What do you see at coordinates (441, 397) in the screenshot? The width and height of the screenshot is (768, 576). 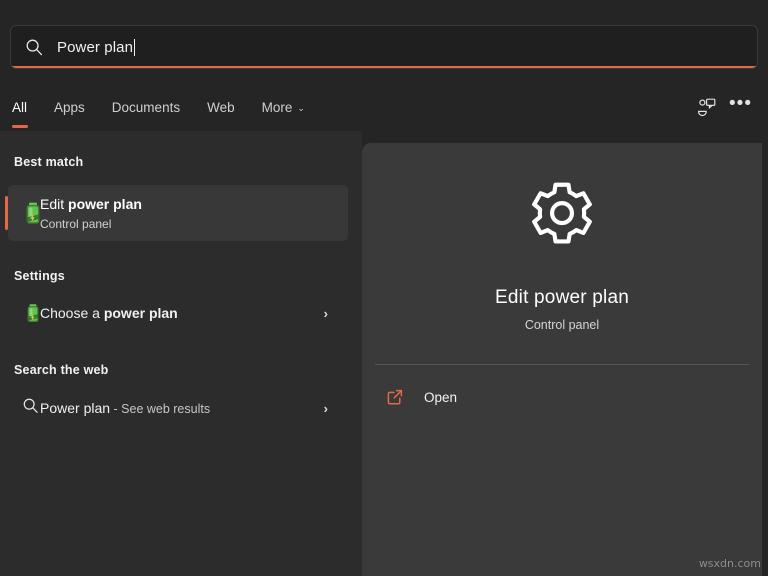 I see `open-action-label: Open` at bounding box center [441, 397].